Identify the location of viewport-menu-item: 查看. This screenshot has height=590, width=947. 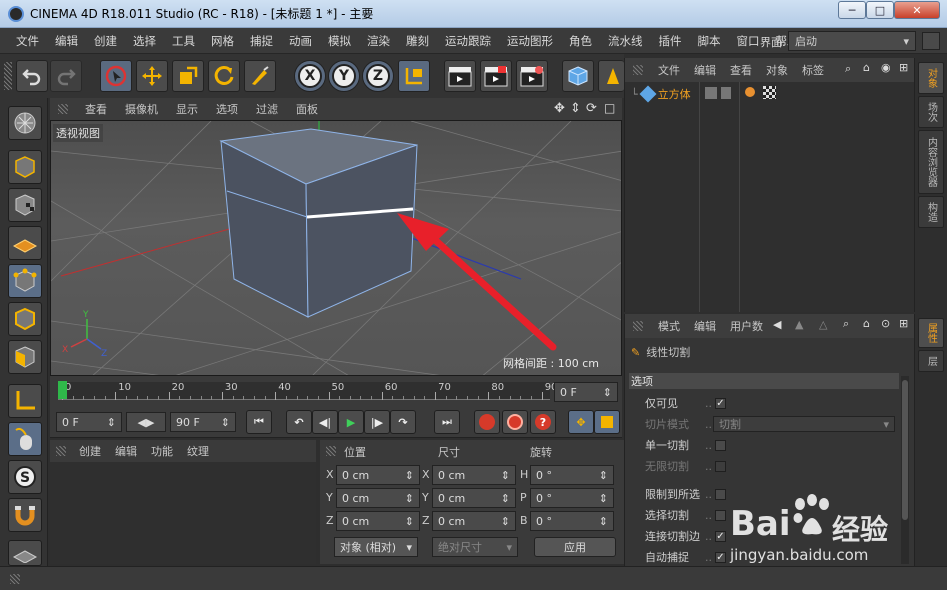
(96, 109).